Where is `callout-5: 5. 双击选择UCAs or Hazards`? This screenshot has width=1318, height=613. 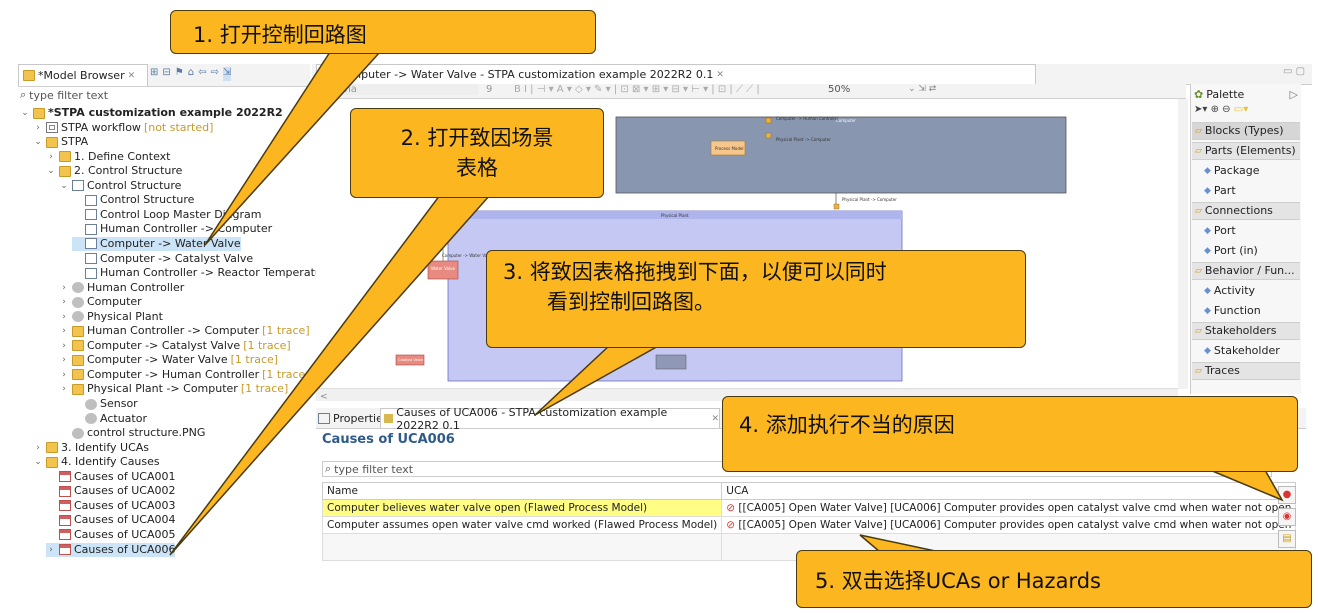
callout-5: 5. 双击选择UCAs or Hazards is located at coordinates (1054, 579).